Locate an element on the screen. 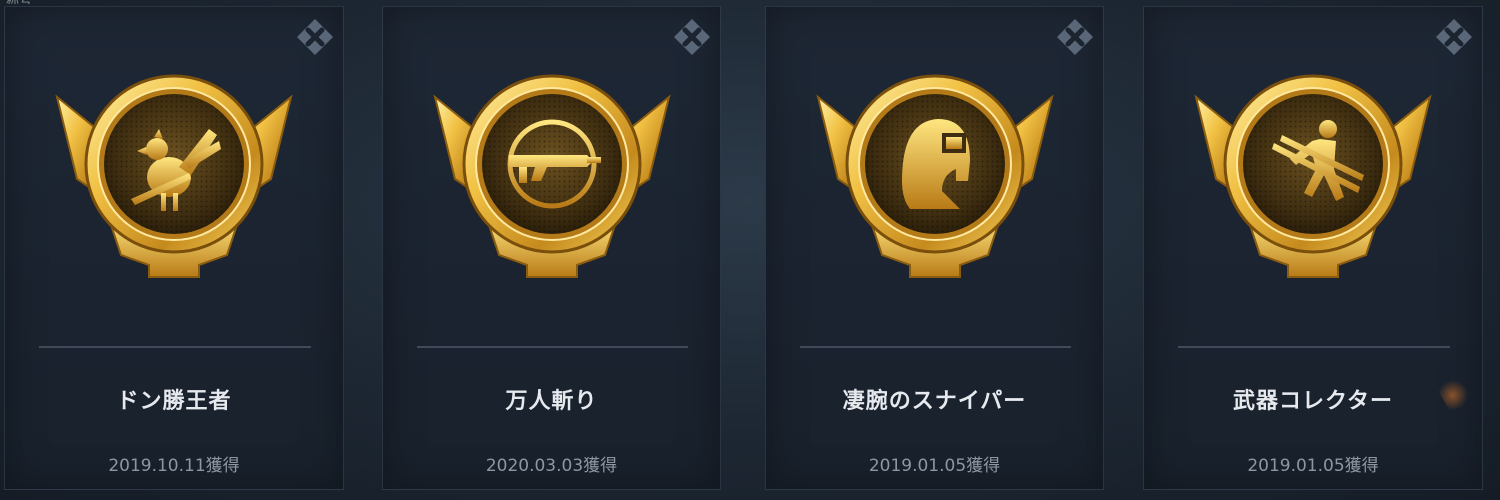 This screenshot has width=1500, height=500. medal-title: 凄腕のスナイパー is located at coordinates (934, 401).